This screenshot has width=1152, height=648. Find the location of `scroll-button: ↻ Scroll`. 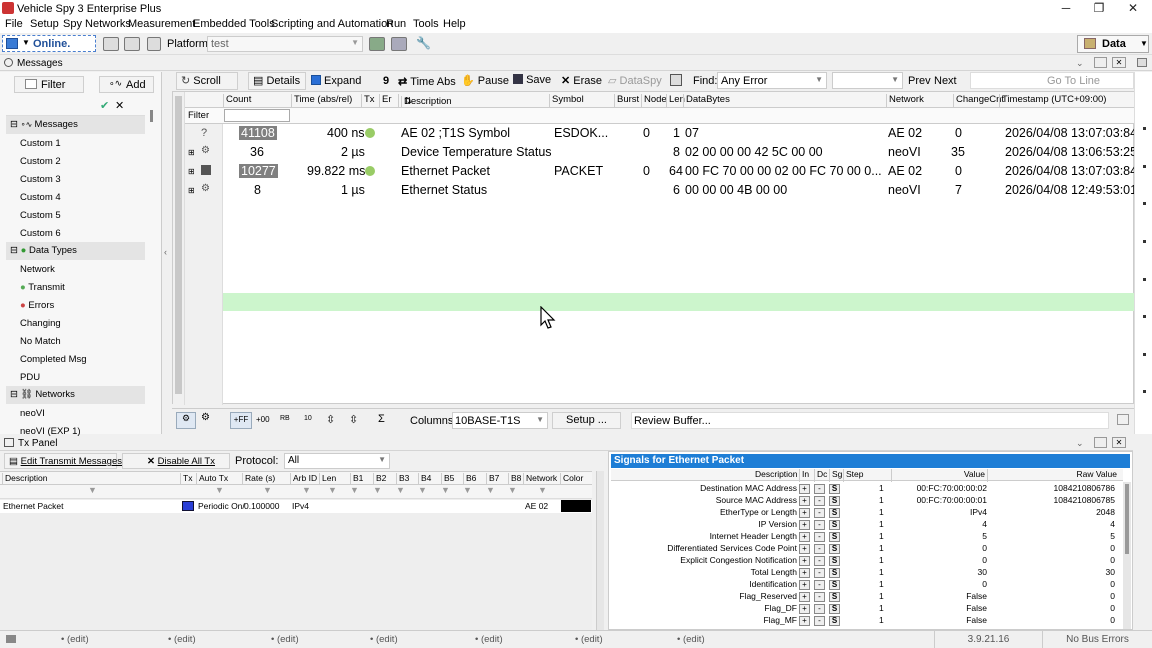

scroll-button: ↻ Scroll is located at coordinates (207, 81).